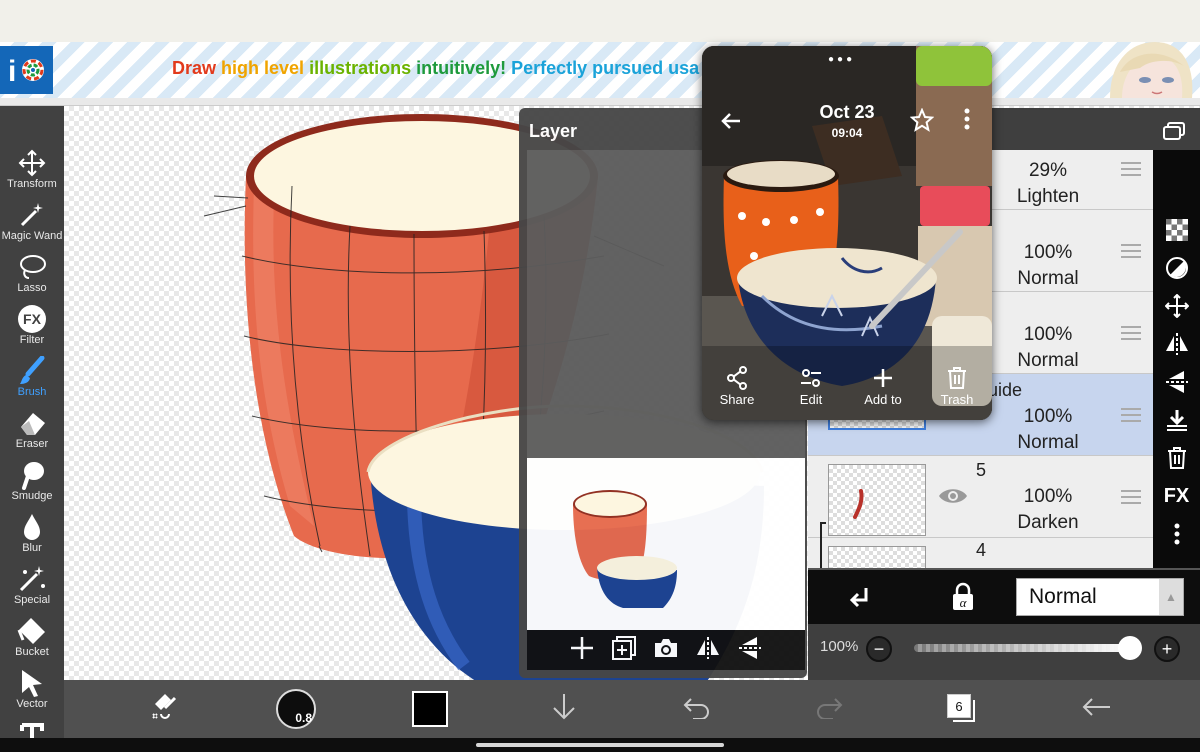 The width and height of the screenshot is (1200, 752). I want to click on clipping-bracket, so click(823, 546).